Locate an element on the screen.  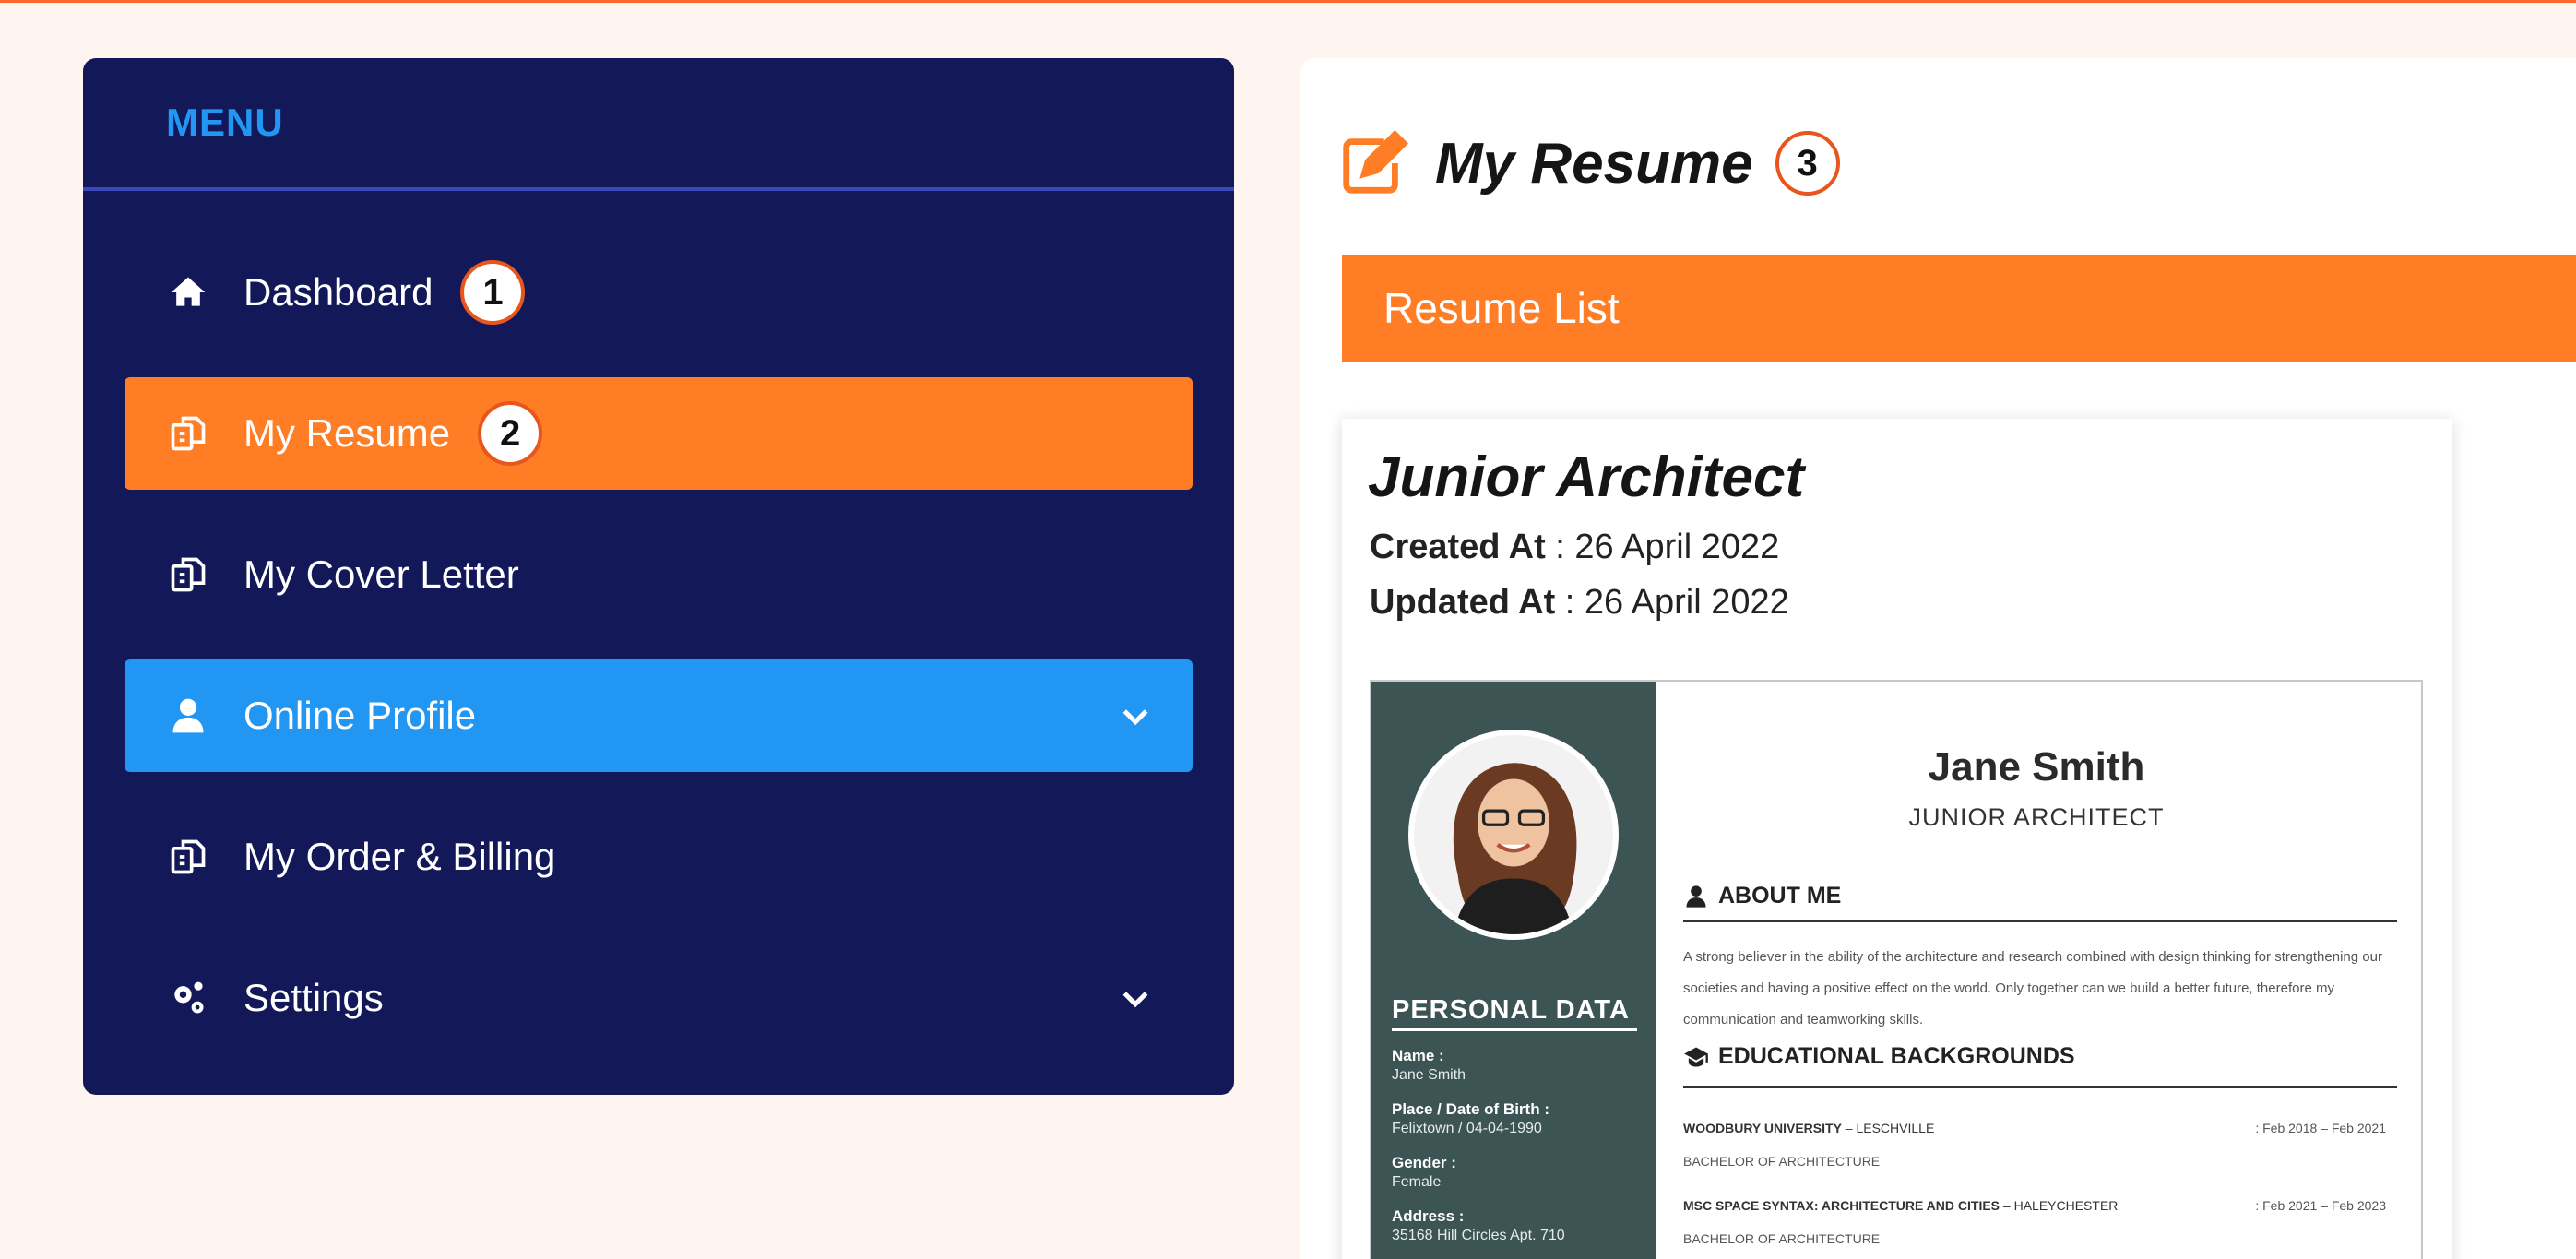
resume-name: Jane Smith is located at coordinates (2036, 767).